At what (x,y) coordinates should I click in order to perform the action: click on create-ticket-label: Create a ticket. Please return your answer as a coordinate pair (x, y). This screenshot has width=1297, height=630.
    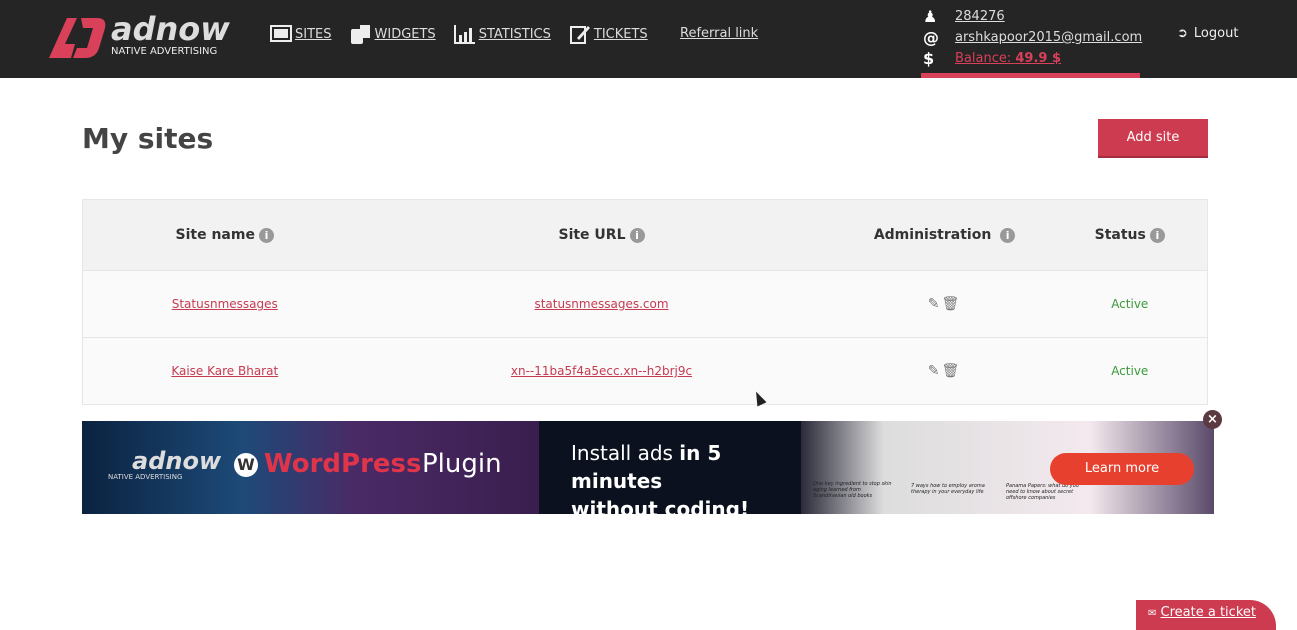
    Looking at the image, I should click on (1208, 612).